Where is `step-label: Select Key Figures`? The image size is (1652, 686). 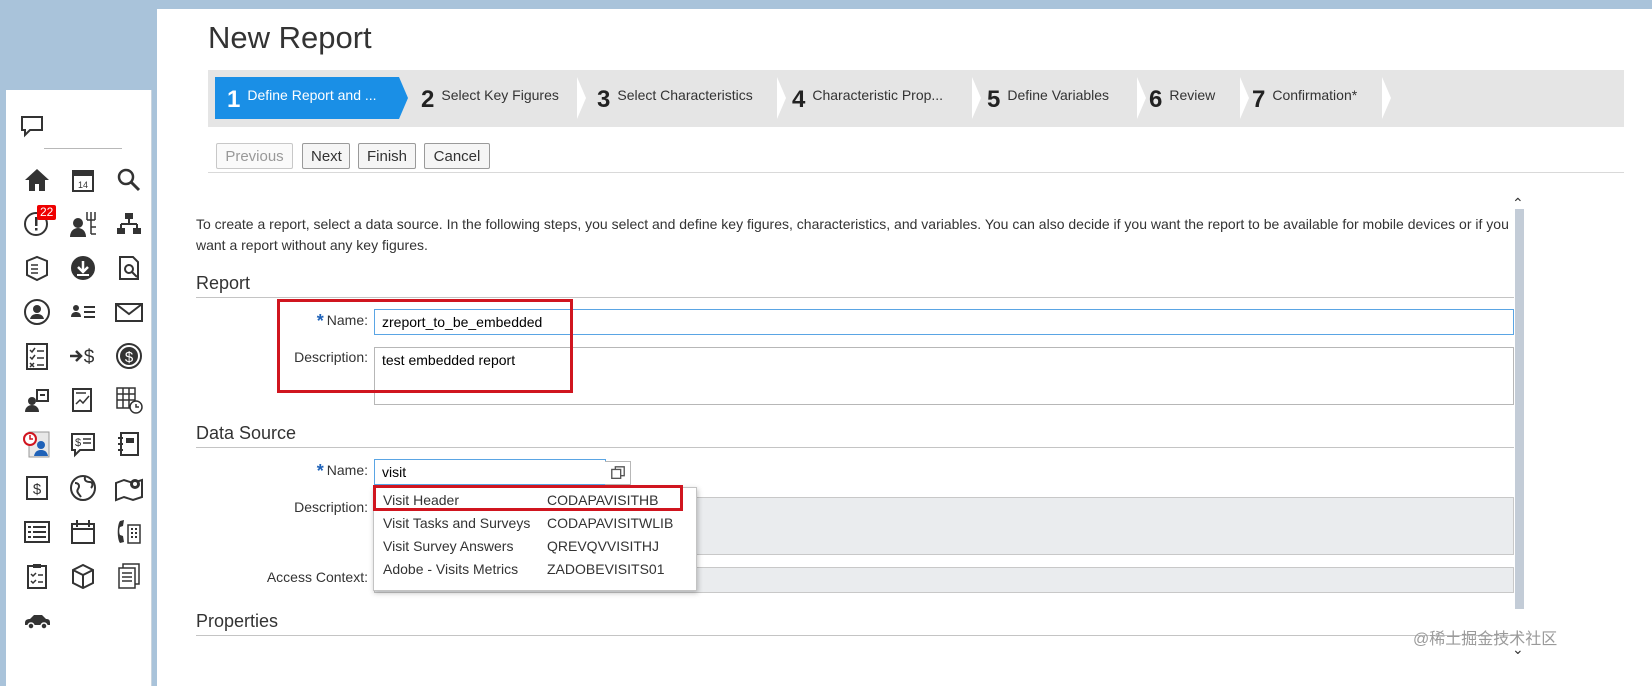 step-label: Select Key Figures is located at coordinates (500, 95).